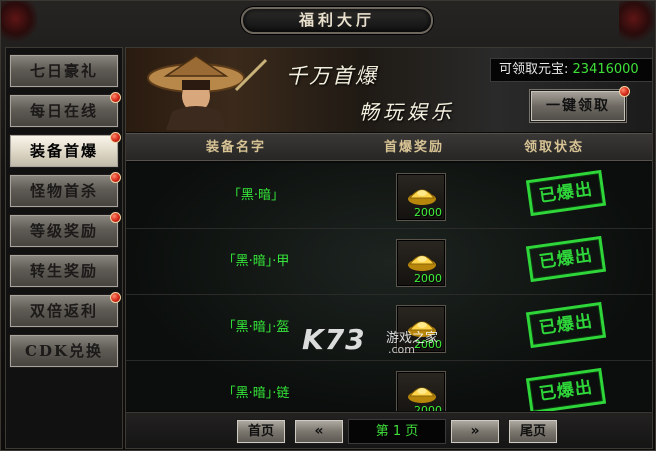  I want to click on sidebar-item-level-reward: 等级奖励, so click(65, 230).